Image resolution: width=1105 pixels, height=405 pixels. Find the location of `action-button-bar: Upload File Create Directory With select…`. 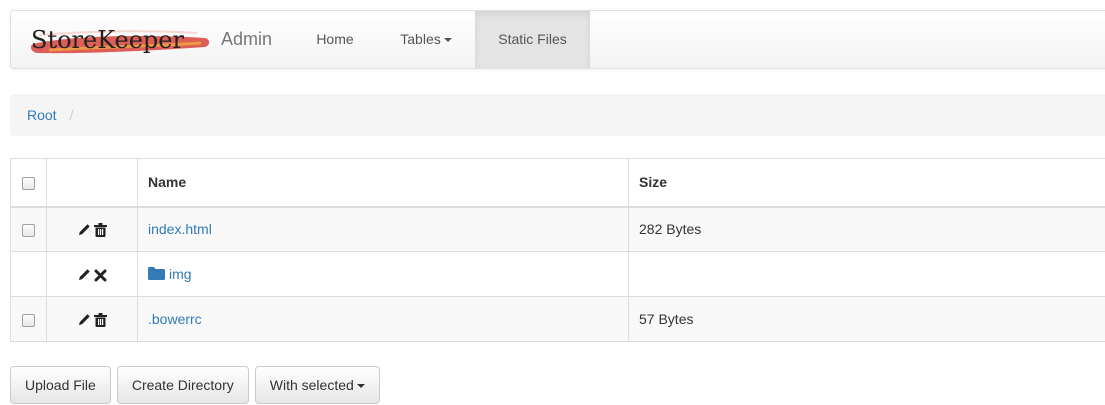

action-button-bar: Upload File Create Directory With select… is located at coordinates (195, 385).